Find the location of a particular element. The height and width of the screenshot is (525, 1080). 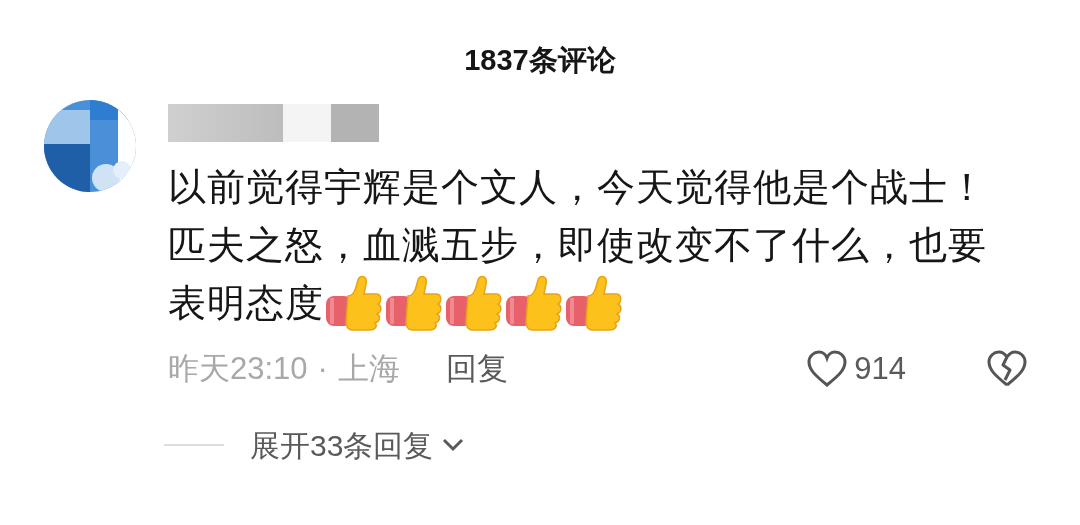

comment-time: 昨天23:10 is located at coordinates (238, 369).